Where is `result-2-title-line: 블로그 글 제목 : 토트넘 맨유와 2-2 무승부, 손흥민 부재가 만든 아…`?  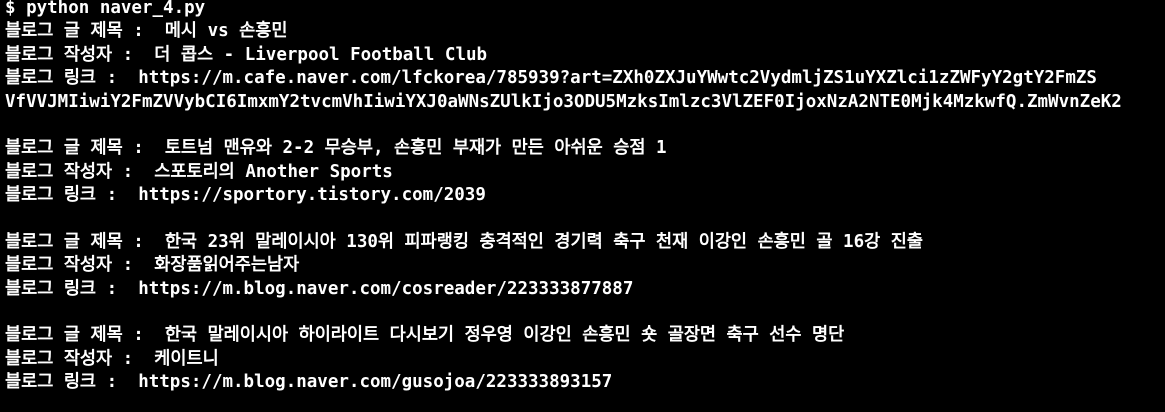
result-2-title-line: 블로그 글 제목 : 토트넘 맨유와 2-2 무승부, 손흥민 부재가 만든 아… is located at coordinates (585, 148).